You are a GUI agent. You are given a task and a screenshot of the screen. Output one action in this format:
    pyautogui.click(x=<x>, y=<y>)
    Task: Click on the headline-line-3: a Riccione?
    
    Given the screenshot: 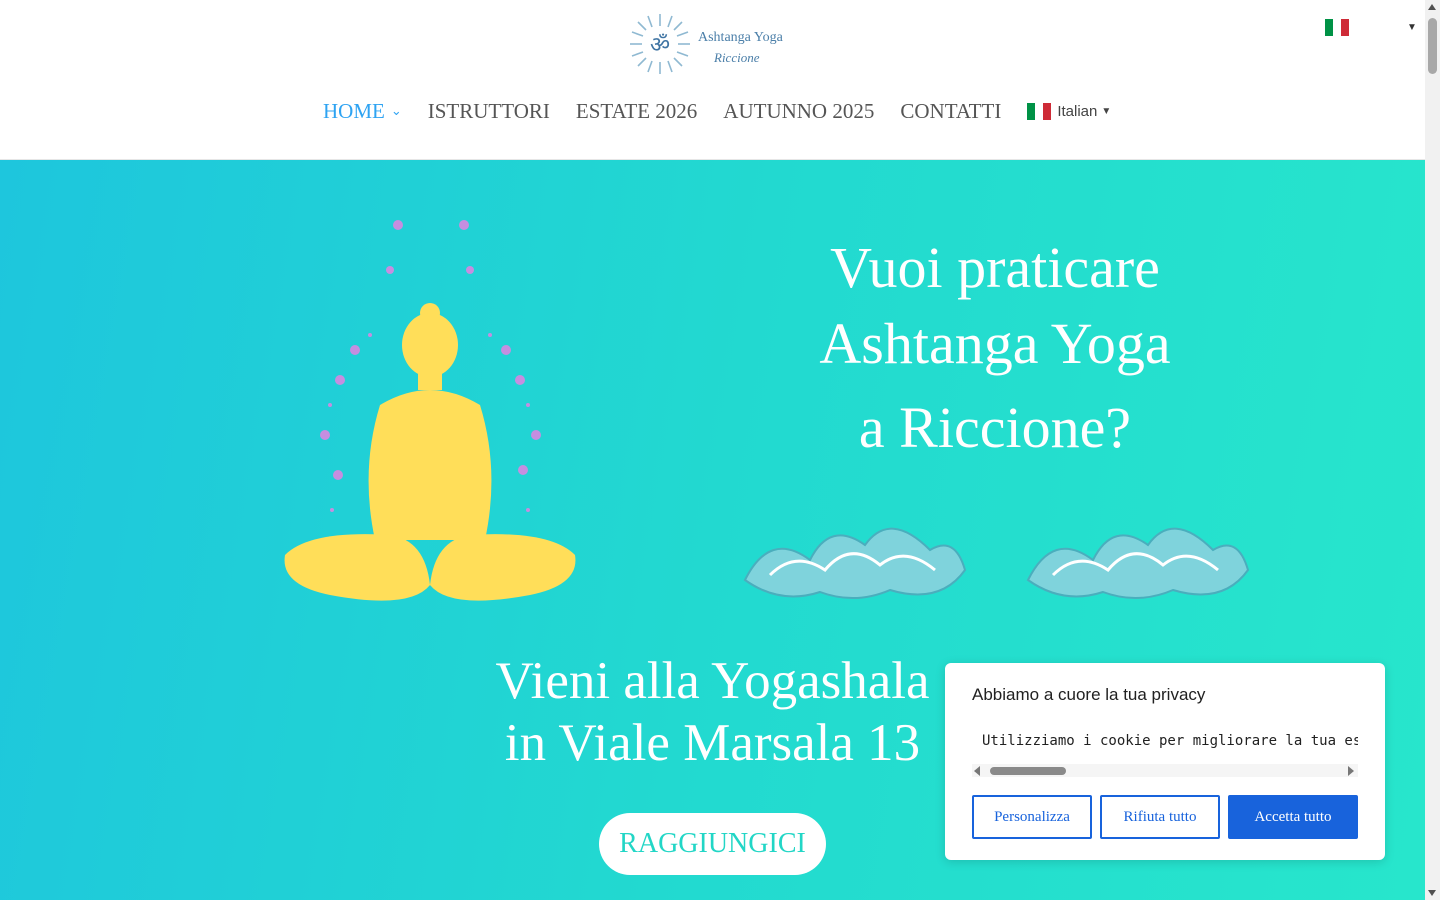 What is the action you would take?
    pyautogui.click(x=995, y=427)
    